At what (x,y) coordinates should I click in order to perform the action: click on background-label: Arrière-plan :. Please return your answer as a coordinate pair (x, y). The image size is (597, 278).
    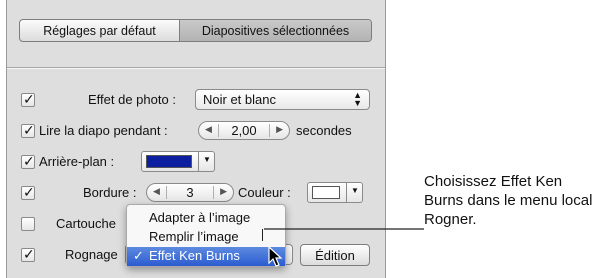
    Looking at the image, I should click on (77, 161).